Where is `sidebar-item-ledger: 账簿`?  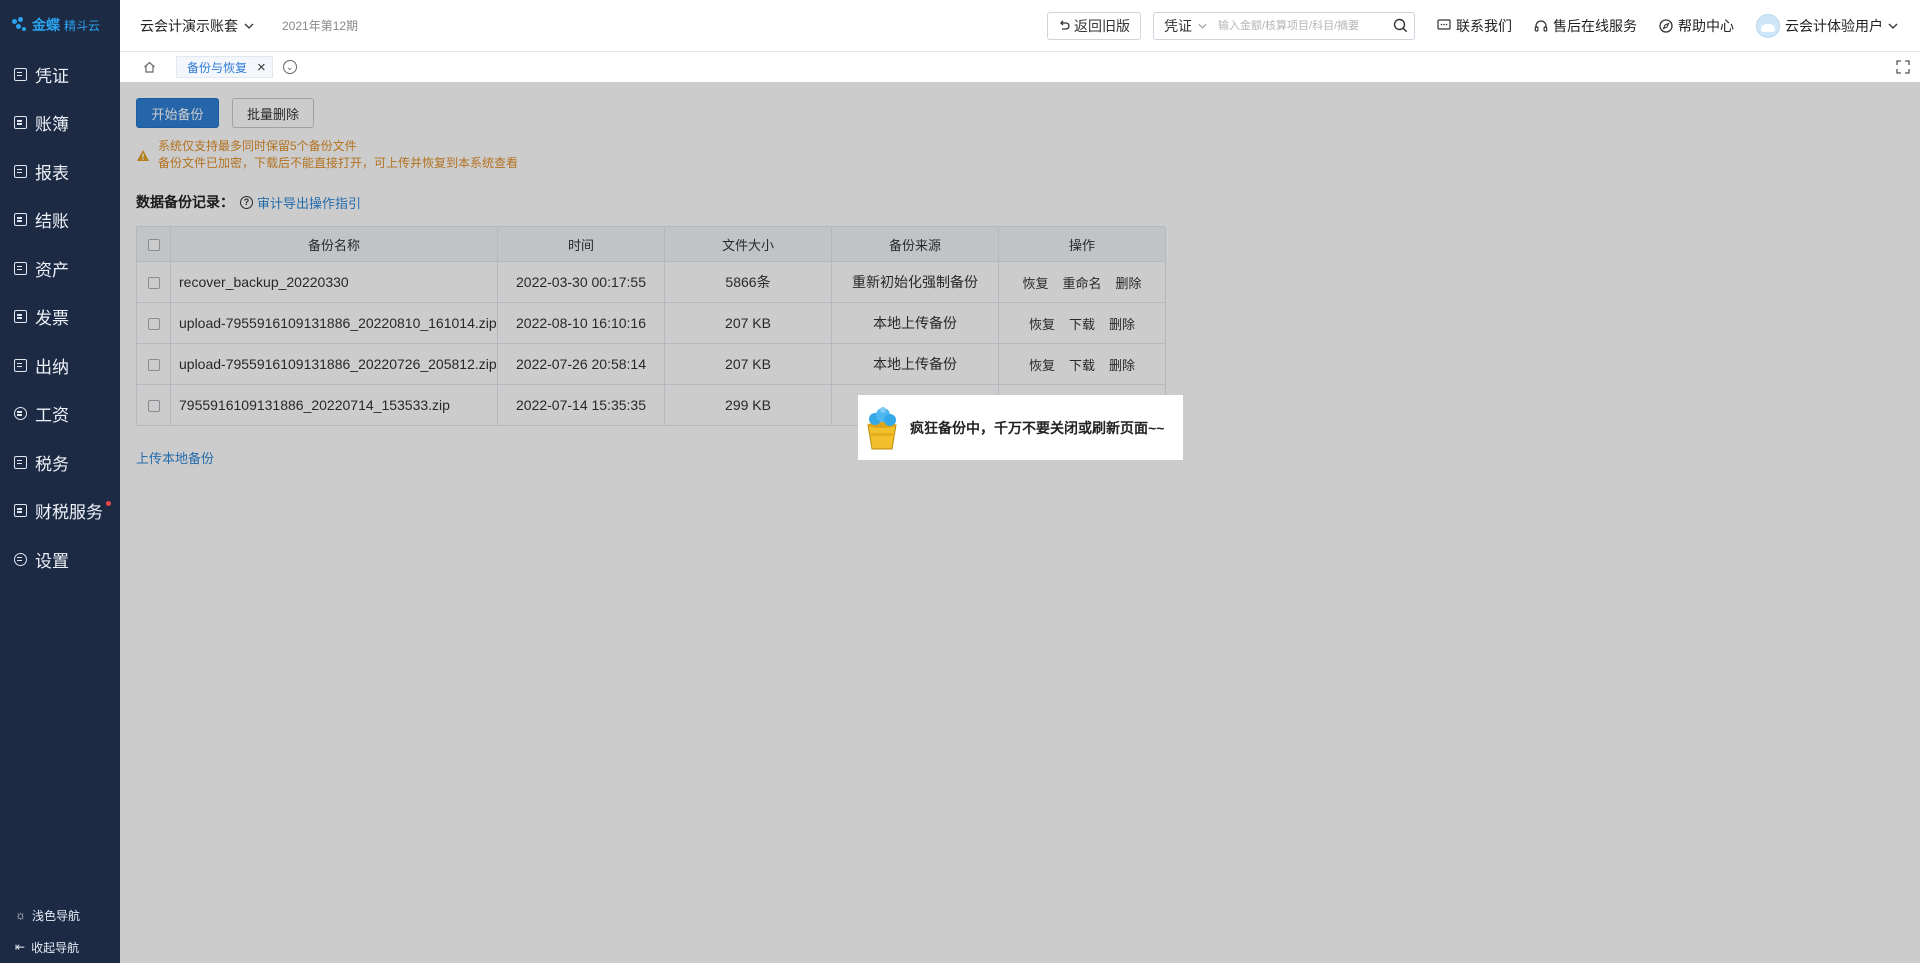 sidebar-item-ledger: 账簿 is located at coordinates (60, 123).